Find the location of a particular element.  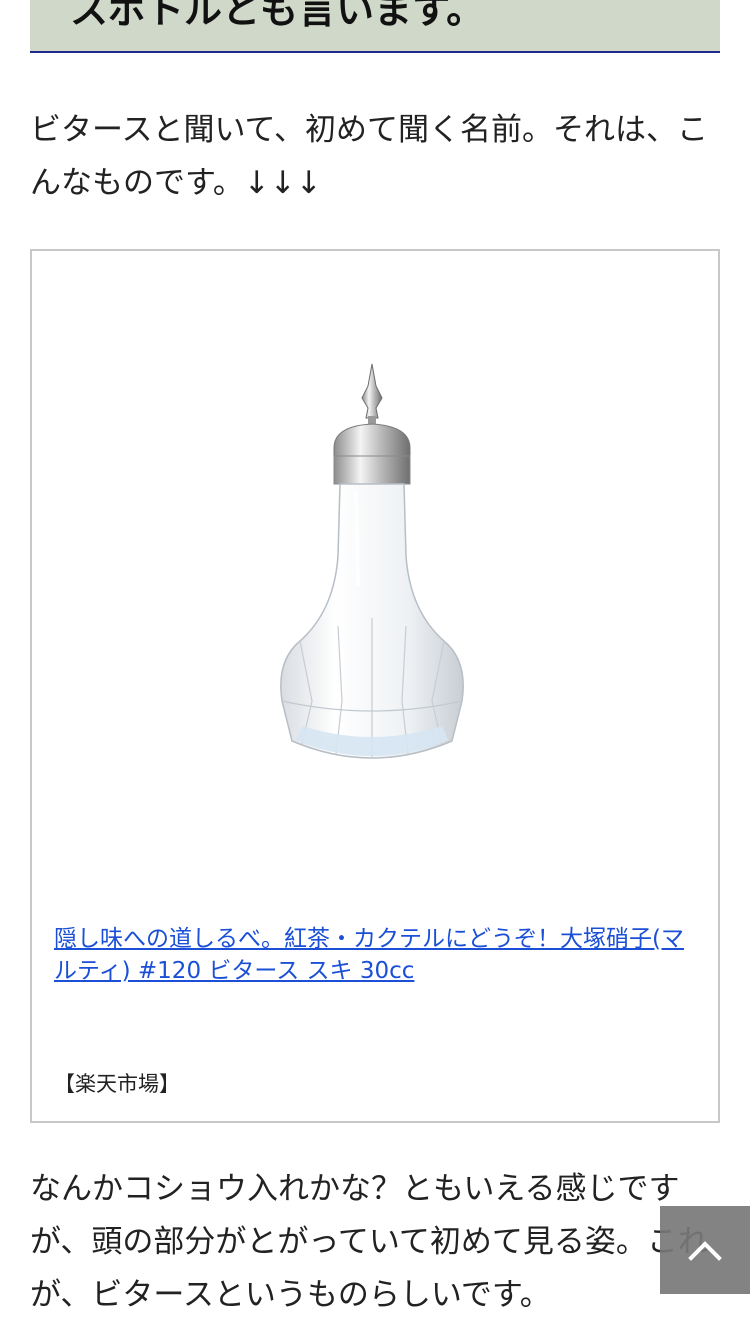

scroll-to-top-button is located at coordinates (705, 1250).